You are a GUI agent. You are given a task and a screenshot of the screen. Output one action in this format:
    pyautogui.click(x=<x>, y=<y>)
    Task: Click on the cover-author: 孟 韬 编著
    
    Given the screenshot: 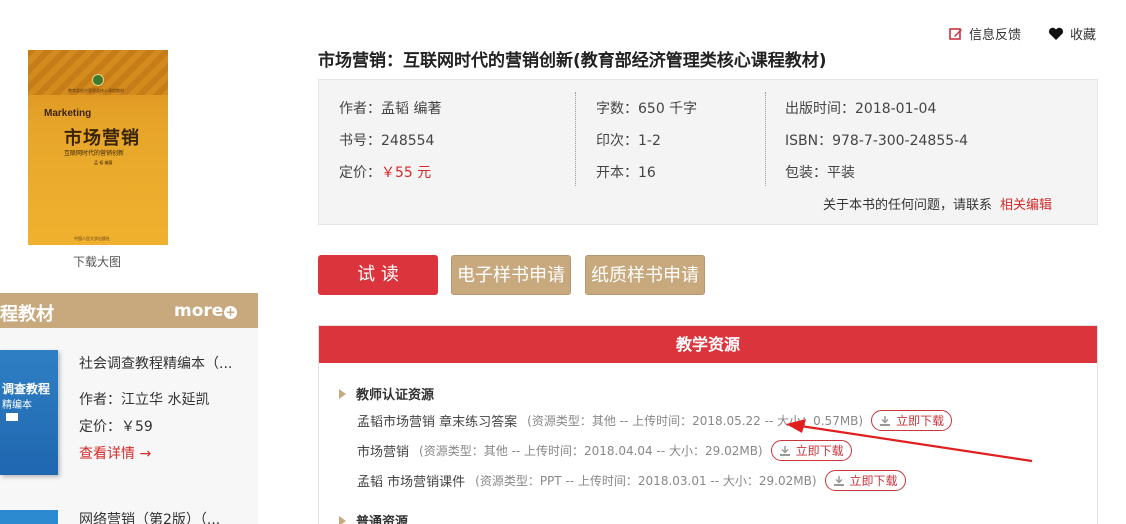 What is the action you would take?
    pyautogui.click(x=103, y=162)
    